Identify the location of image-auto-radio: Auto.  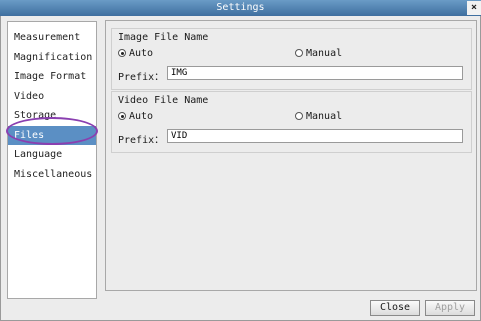
(135, 54).